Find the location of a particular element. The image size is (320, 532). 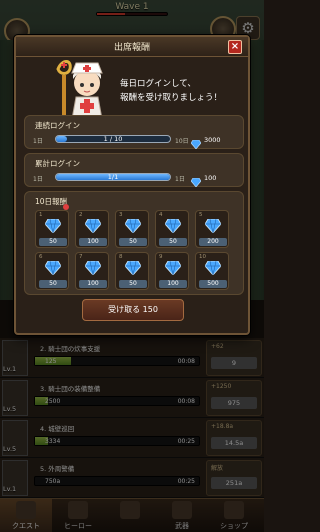

shop-icon is located at coordinates (234, 510).